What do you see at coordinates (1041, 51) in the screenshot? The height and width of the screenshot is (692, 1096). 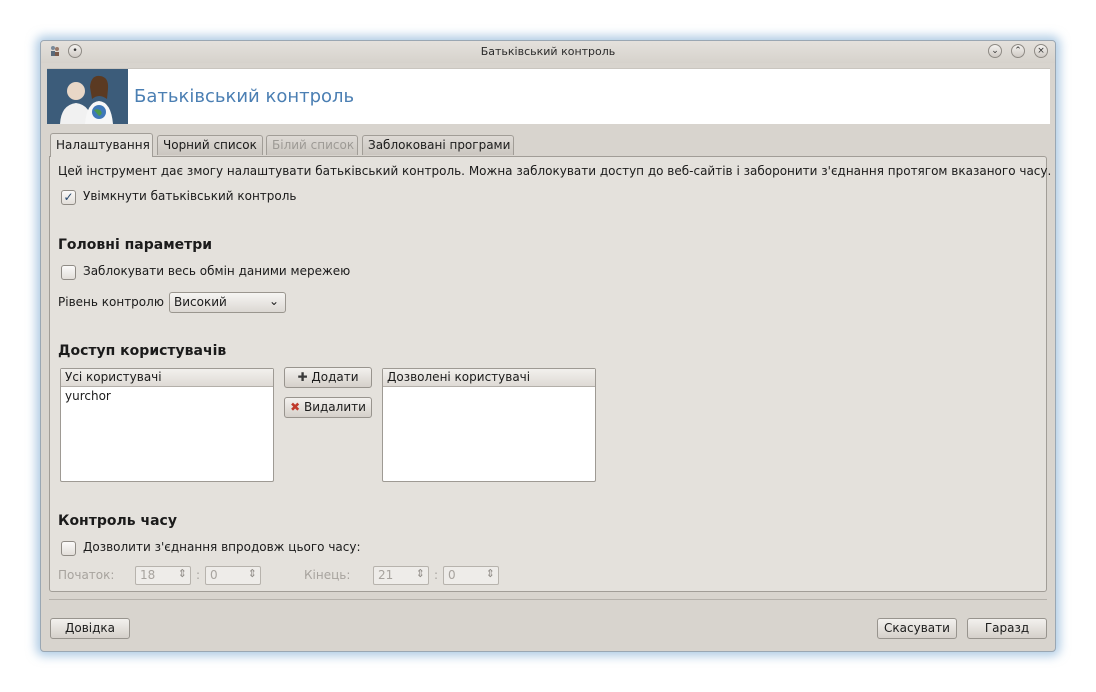 I see `close-button: ×` at bounding box center [1041, 51].